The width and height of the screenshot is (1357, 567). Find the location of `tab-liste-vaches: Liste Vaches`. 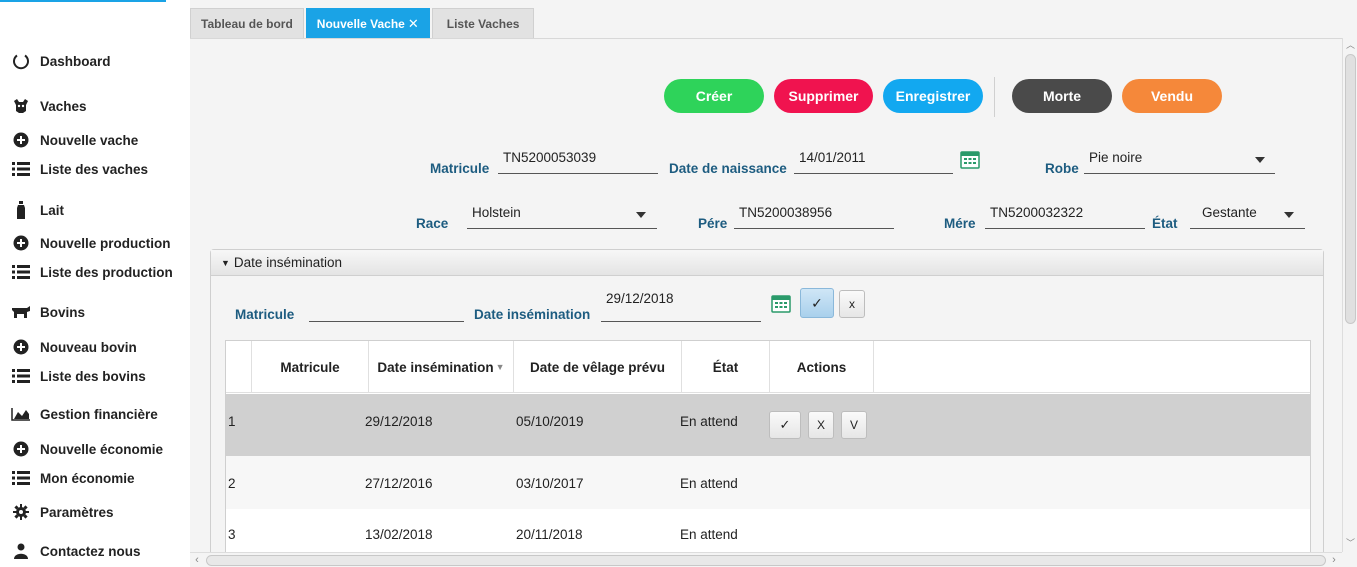

tab-liste-vaches: Liste Vaches is located at coordinates (483, 23).